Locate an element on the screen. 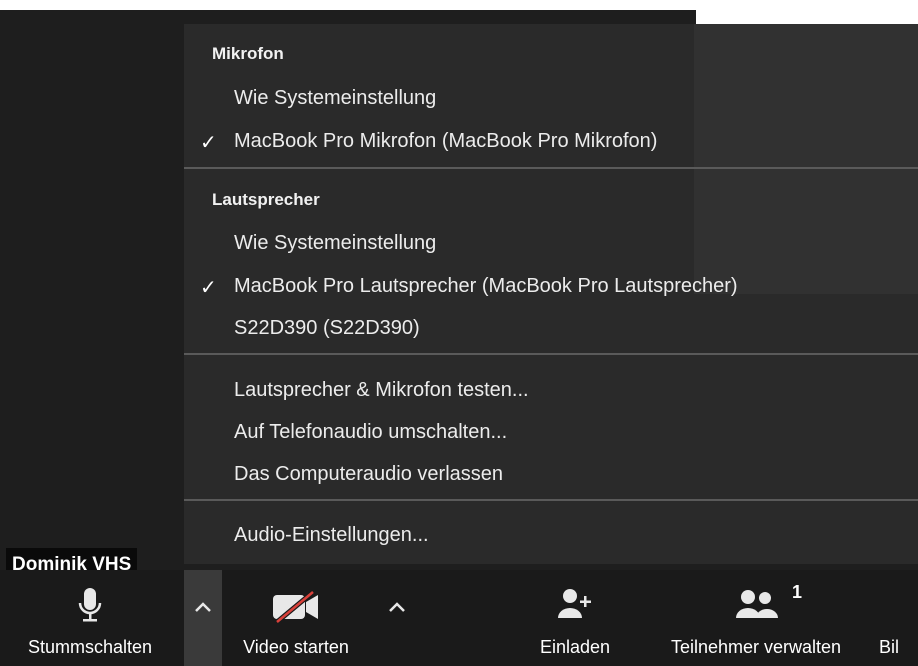 The height and width of the screenshot is (666, 918). microphone-icon is located at coordinates (90, 608).